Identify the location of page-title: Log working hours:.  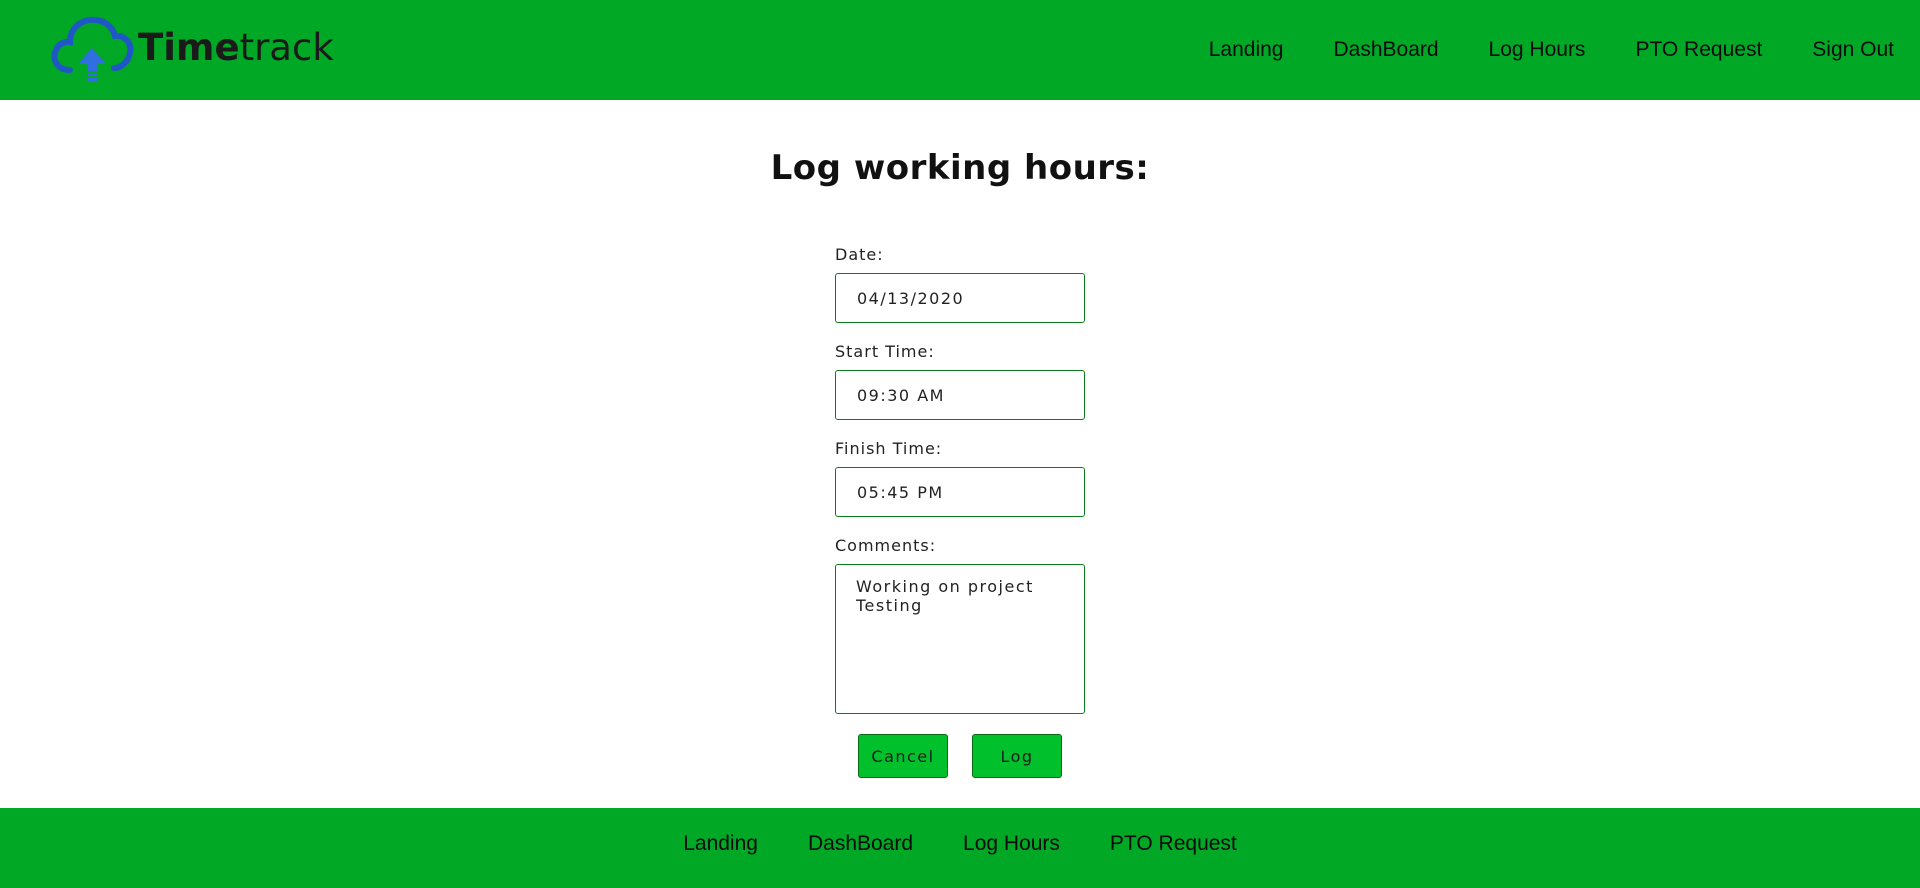
(960, 168).